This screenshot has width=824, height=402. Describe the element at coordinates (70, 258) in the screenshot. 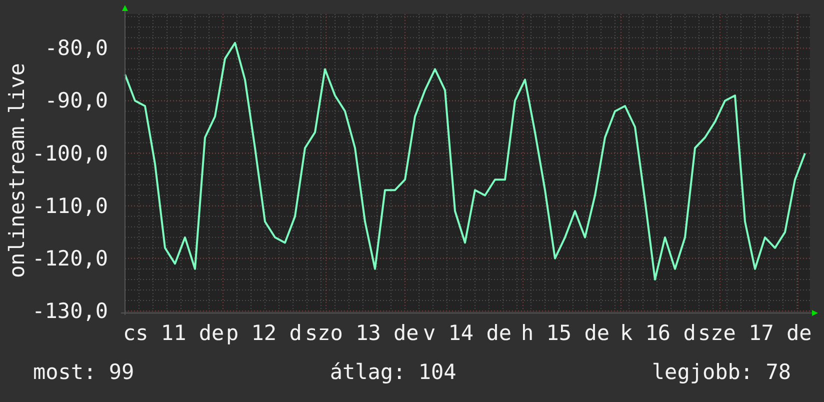

I see `axis-label: -120,0` at that location.